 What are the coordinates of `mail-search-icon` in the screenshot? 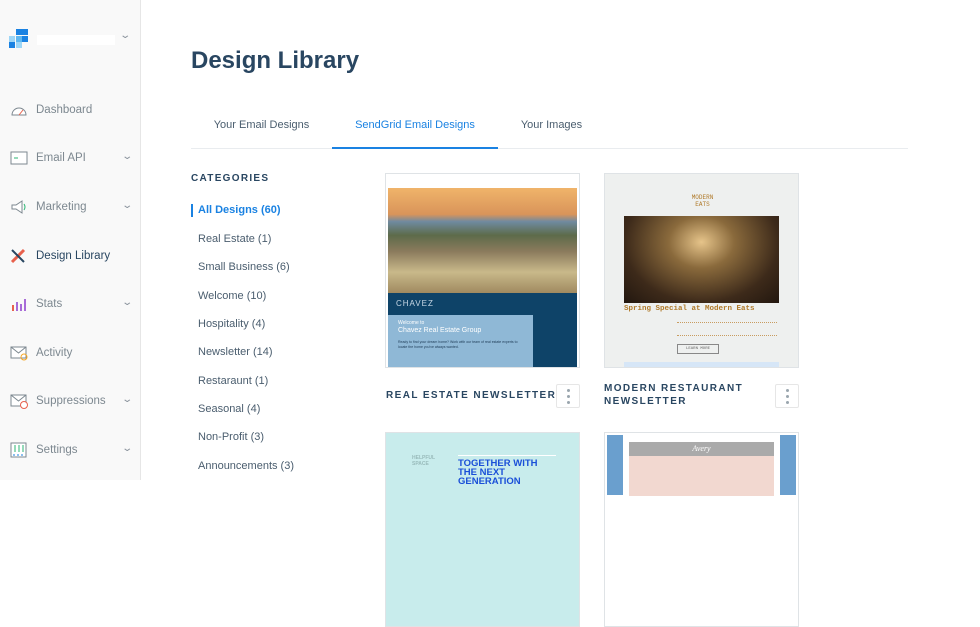 It's located at (19, 353).